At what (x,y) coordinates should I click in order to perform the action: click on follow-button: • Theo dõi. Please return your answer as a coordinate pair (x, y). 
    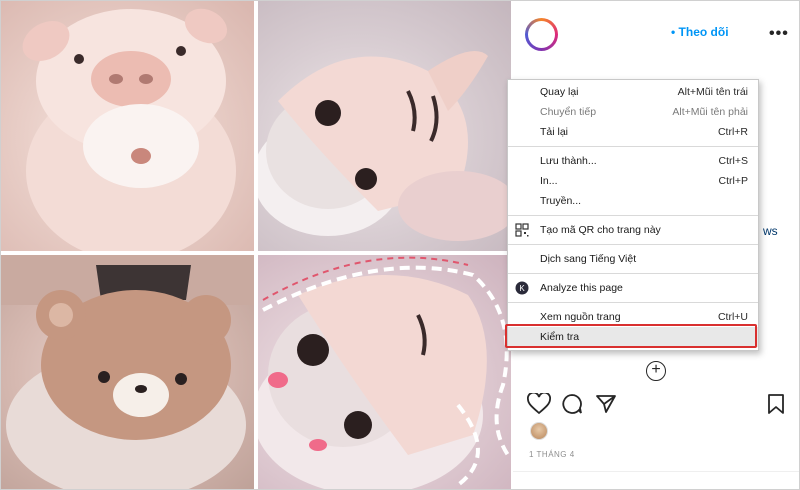
    Looking at the image, I should click on (700, 32).